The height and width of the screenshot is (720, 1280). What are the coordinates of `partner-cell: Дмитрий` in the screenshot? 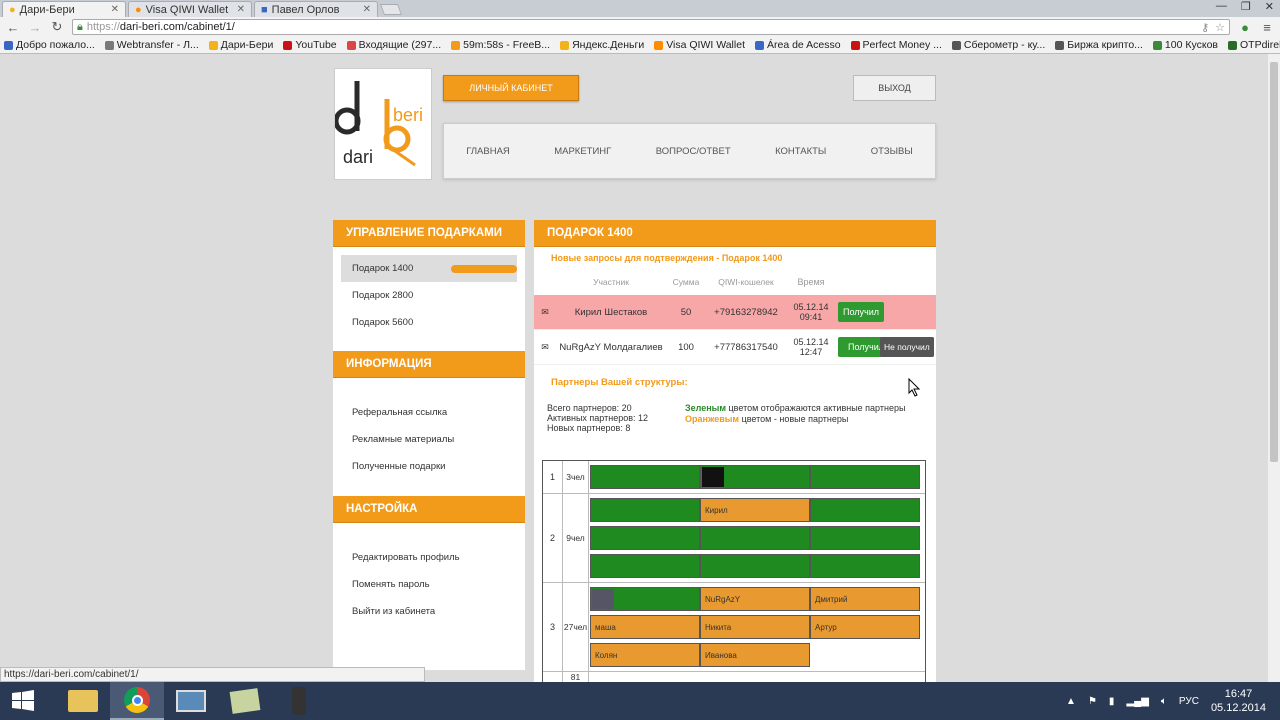 It's located at (865, 599).